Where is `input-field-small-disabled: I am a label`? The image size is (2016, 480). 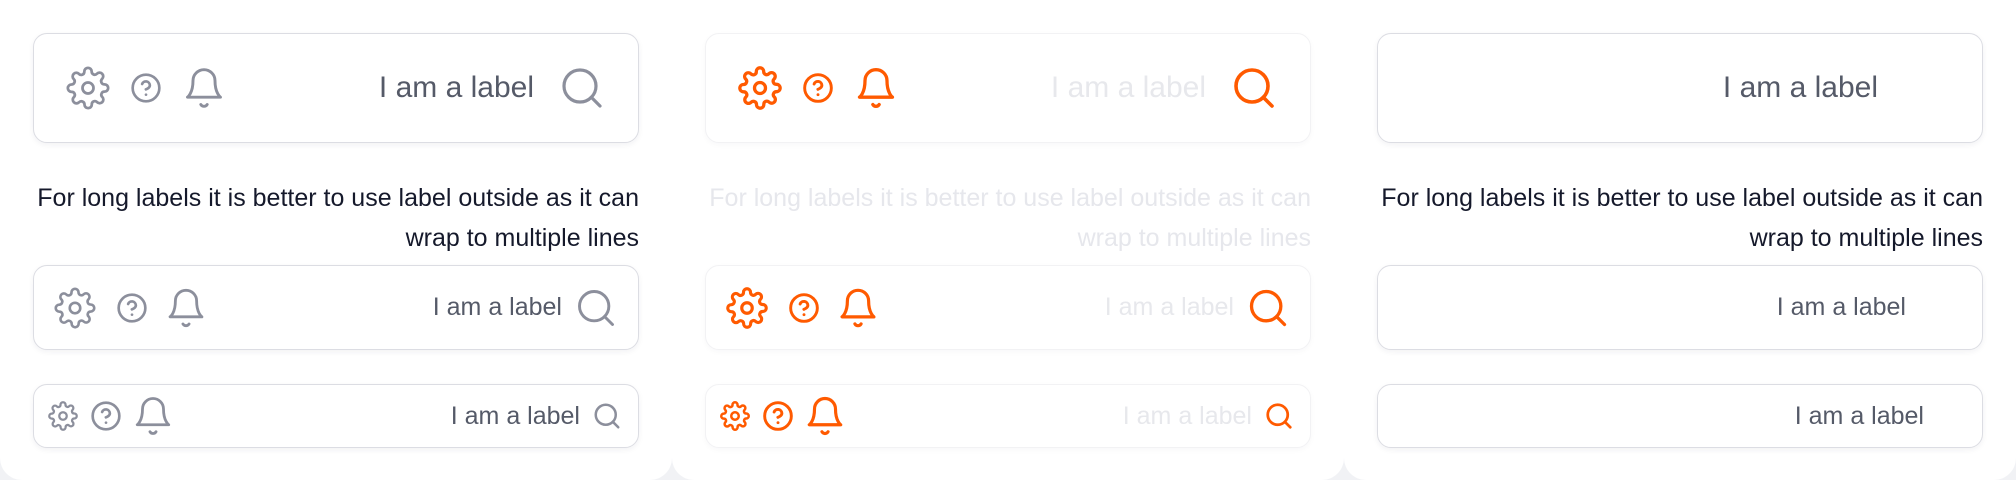 input-field-small-disabled: I am a label is located at coordinates (1008, 416).